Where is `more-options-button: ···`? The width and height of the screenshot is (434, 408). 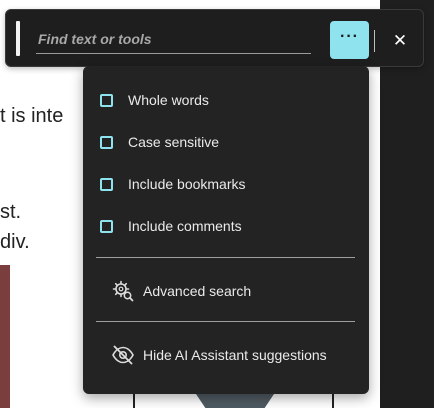
more-options-button: ··· is located at coordinates (349, 40).